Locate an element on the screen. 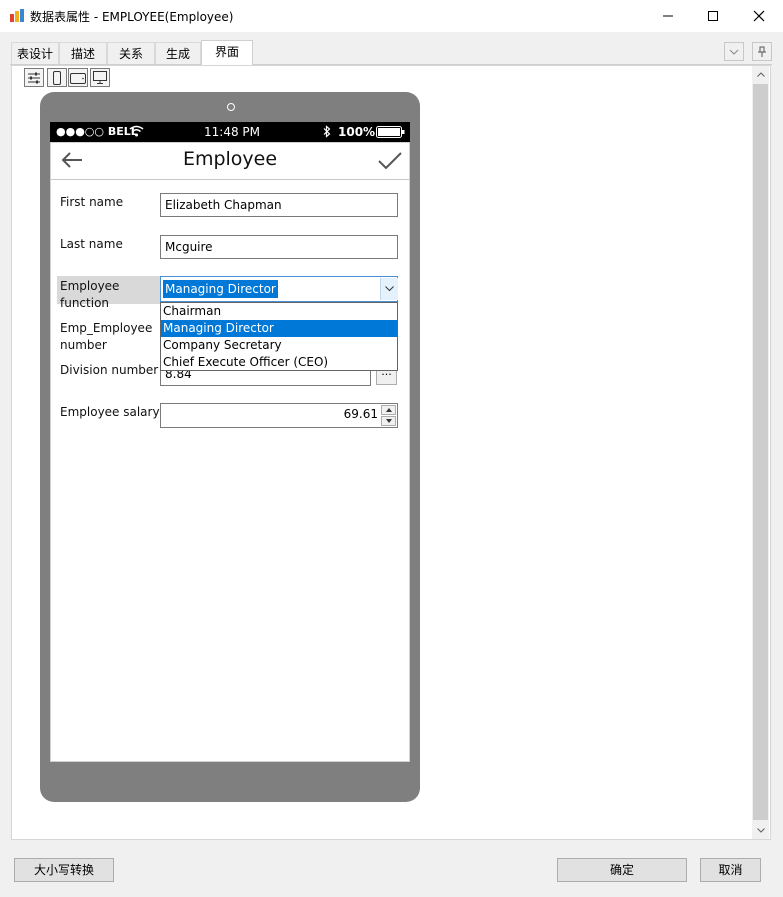 The height and width of the screenshot is (897, 783). desktop-monitor-icon is located at coordinates (100, 77).